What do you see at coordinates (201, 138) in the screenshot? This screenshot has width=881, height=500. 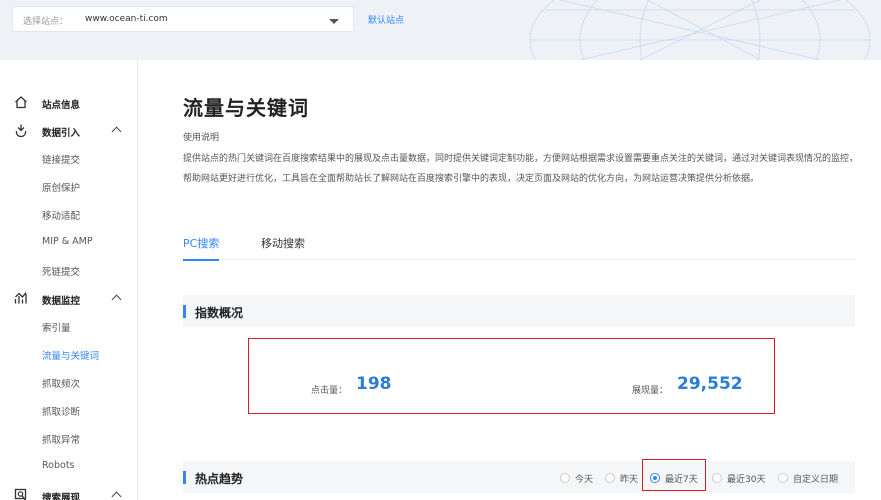 I see `usage-title: 使用说明` at bounding box center [201, 138].